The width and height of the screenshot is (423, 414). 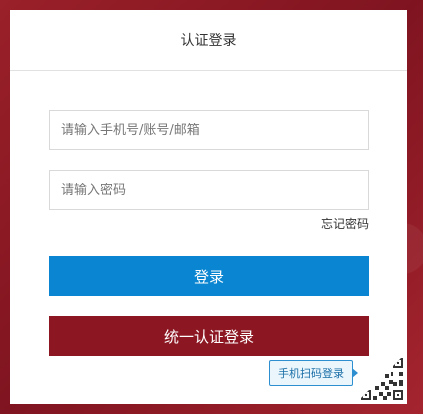 What do you see at coordinates (214, 130) in the screenshot?
I see `account-input` at bounding box center [214, 130].